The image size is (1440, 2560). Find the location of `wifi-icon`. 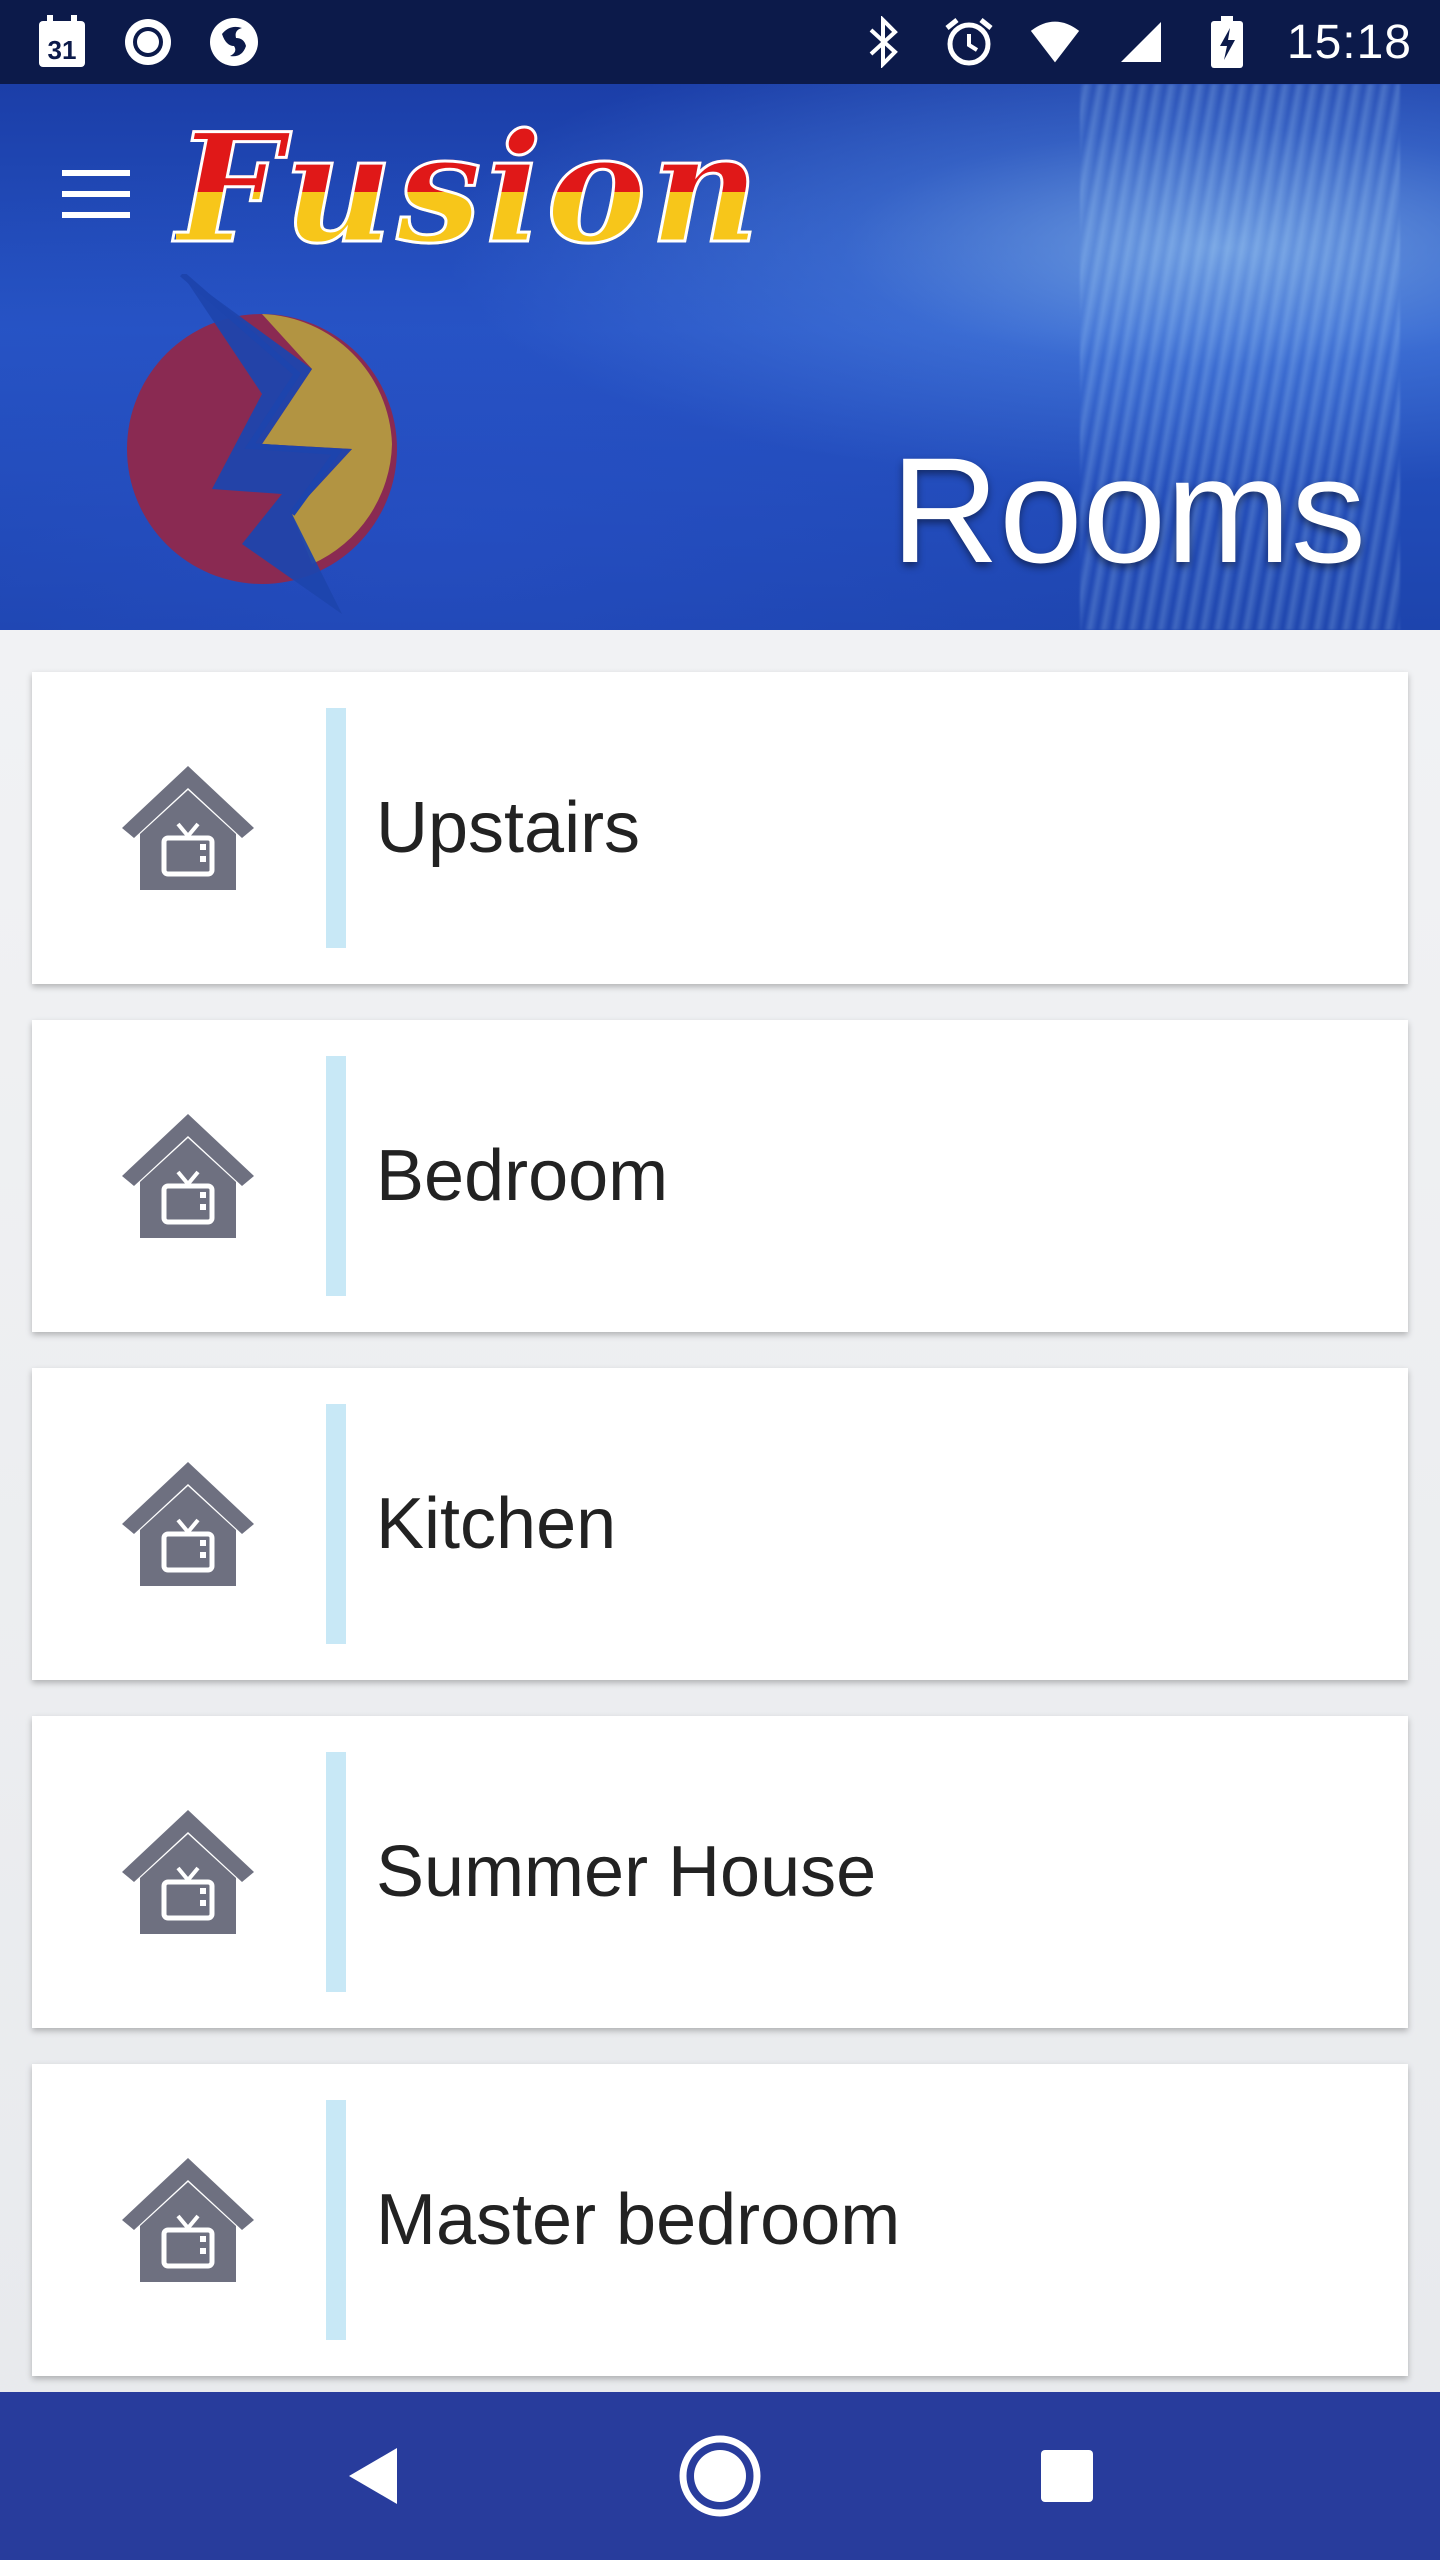

wifi-icon is located at coordinates (1055, 42).